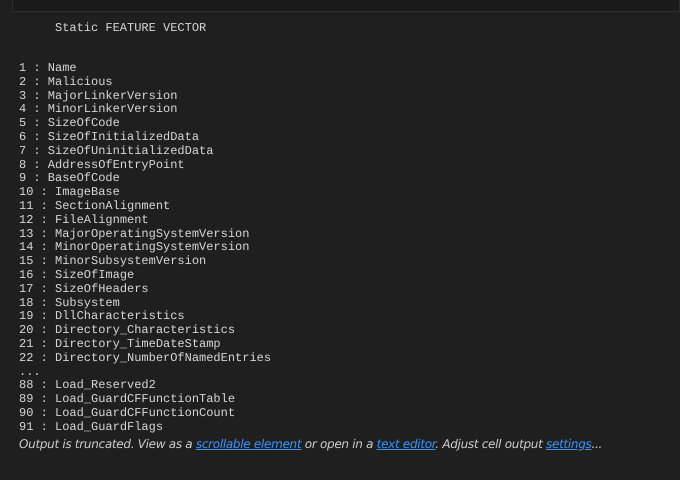 This screenshot has width=680, height=480. What do you see at coordinates (113, 262) in the screenshot?
I see `output-line: 15 : MinorSubsystemVersion` at bounding box center [113, 262].